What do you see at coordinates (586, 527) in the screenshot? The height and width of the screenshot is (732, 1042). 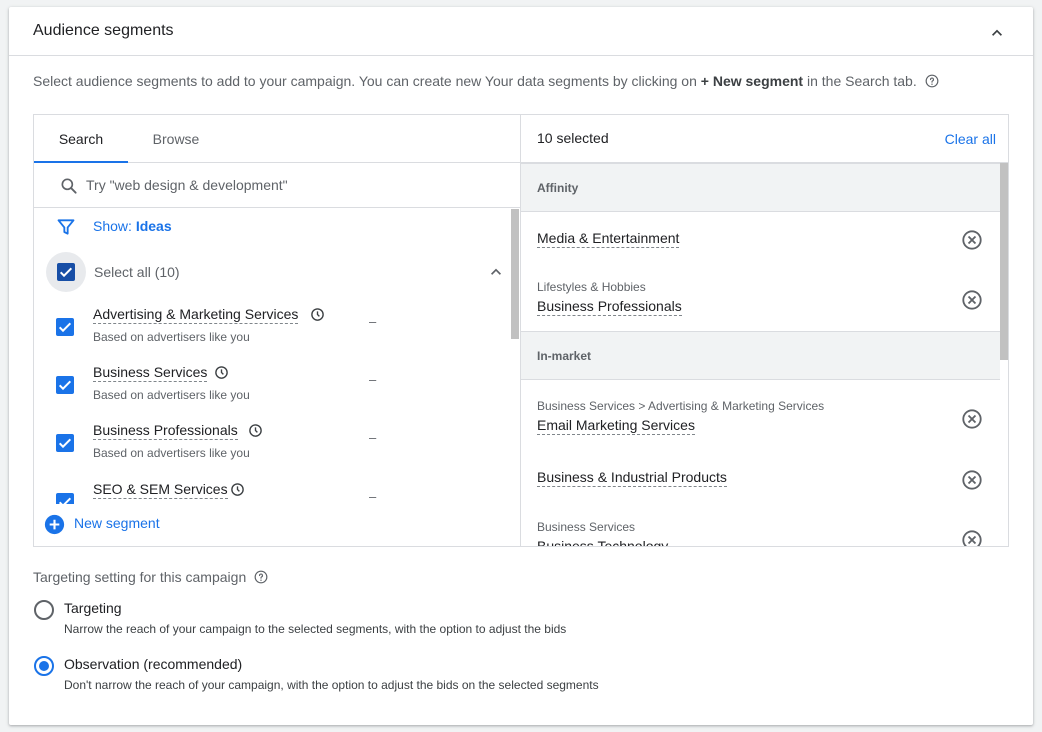 I see `selected-item-parent: Business Services` at bounding box center [586, 527].